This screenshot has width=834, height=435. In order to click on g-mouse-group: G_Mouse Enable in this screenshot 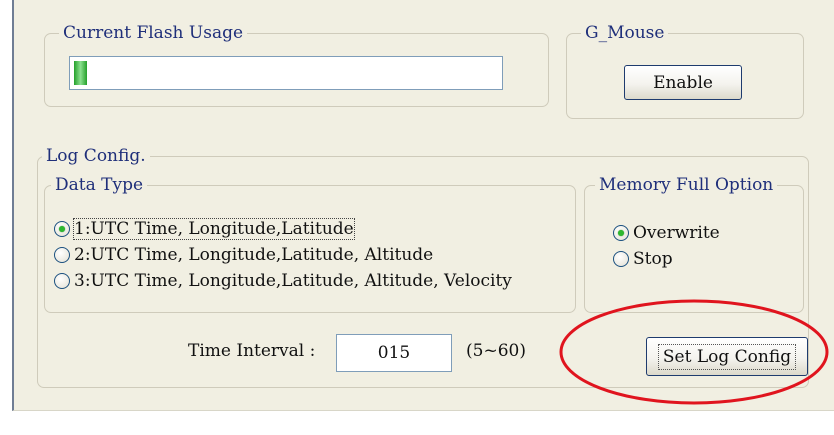, I will do `click(685, 69)`.